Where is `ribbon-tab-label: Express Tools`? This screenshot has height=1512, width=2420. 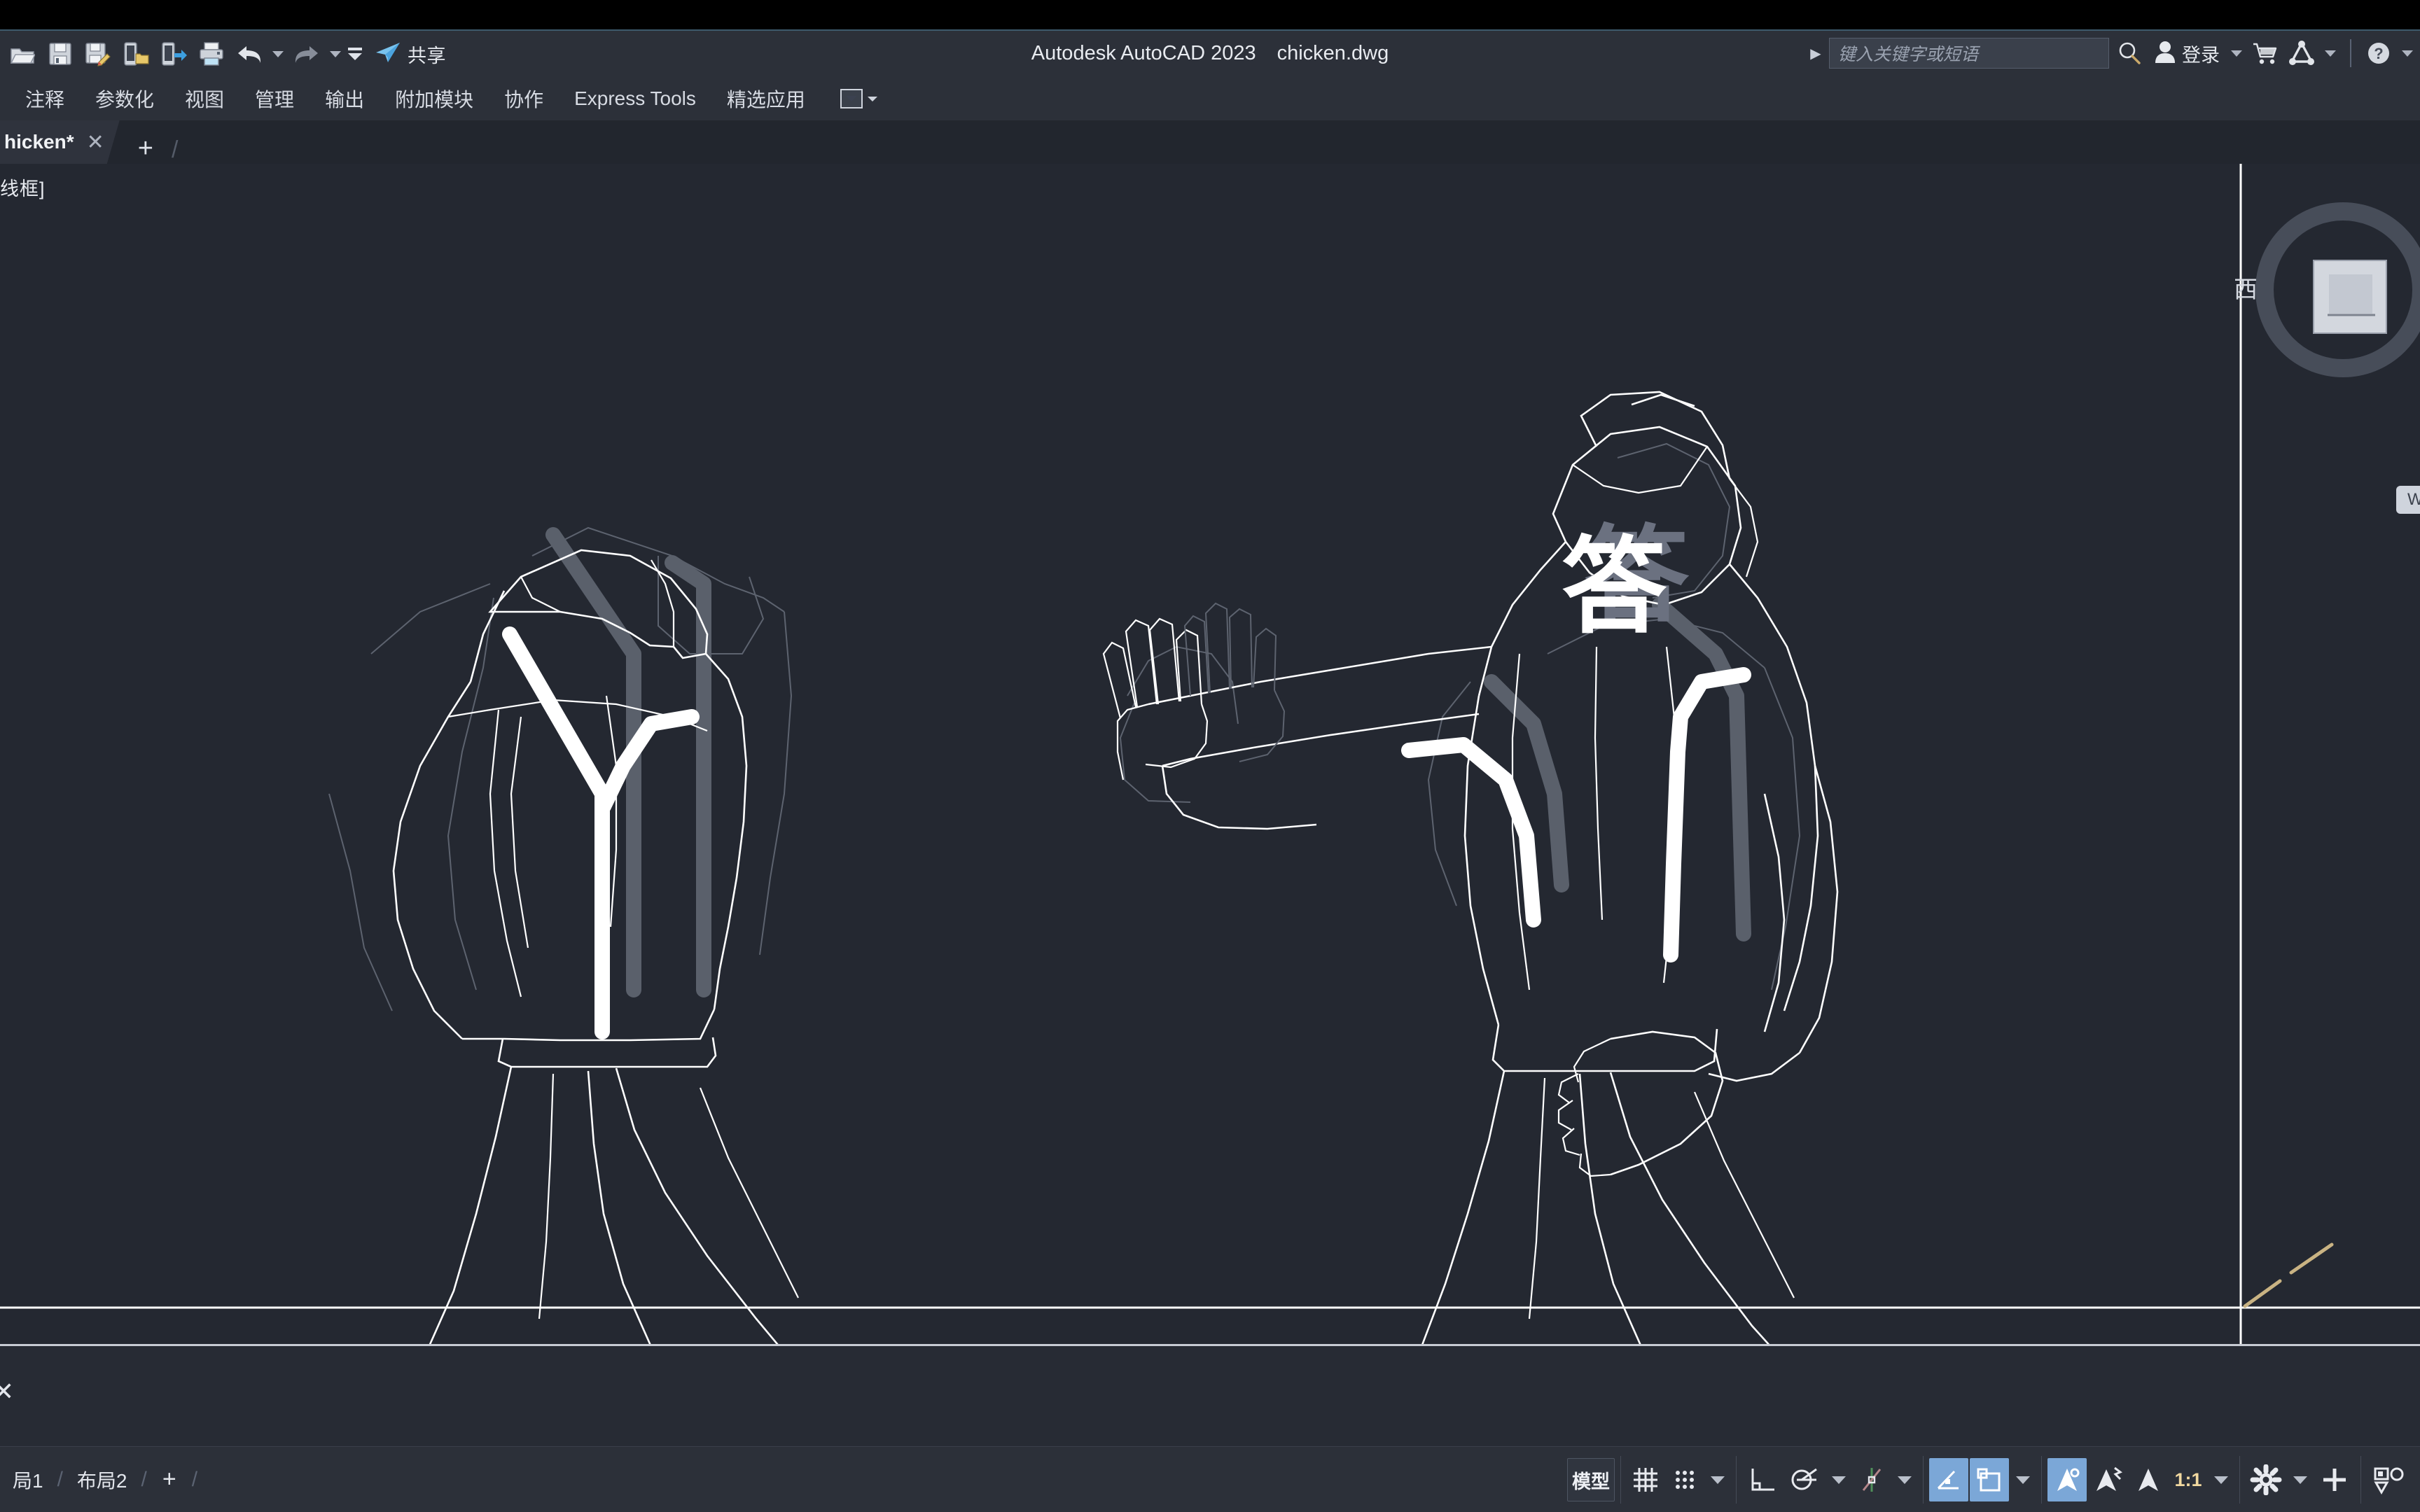
ribbon-tab-label: Express Tools is located at coordinates (635, 98).